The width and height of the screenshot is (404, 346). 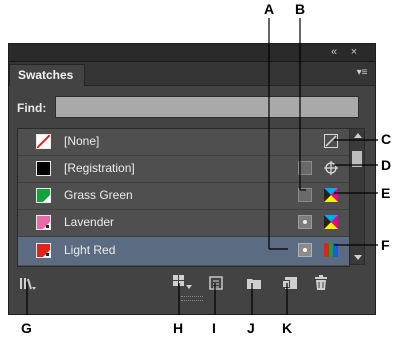 I want to click on callout-g: G, so click(x=26, y=328).